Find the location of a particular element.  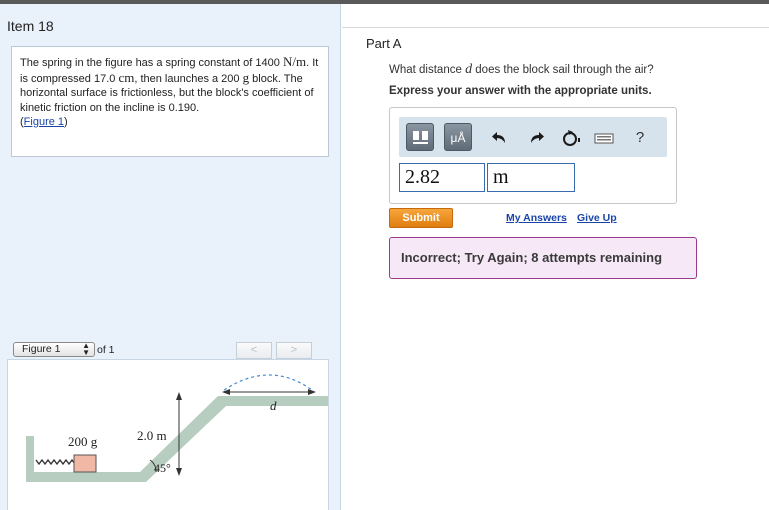

distance-arrow-head-left is located at coordinates (226, 392).